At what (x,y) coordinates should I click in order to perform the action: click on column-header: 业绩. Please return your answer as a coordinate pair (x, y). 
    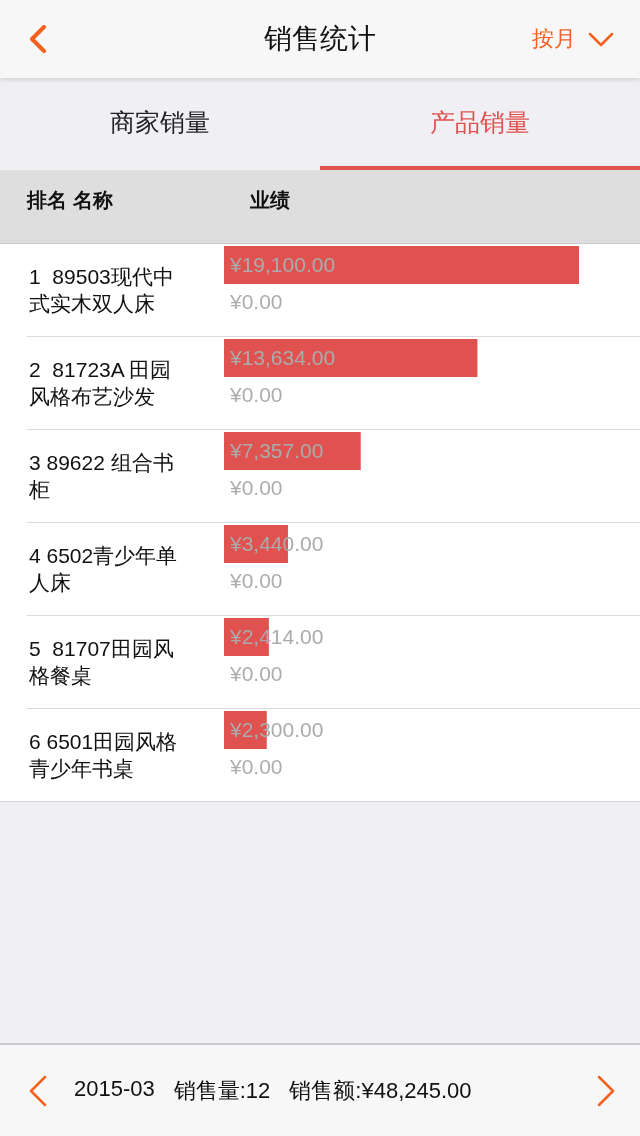
    Looking at the image, I should click on (270, 200).